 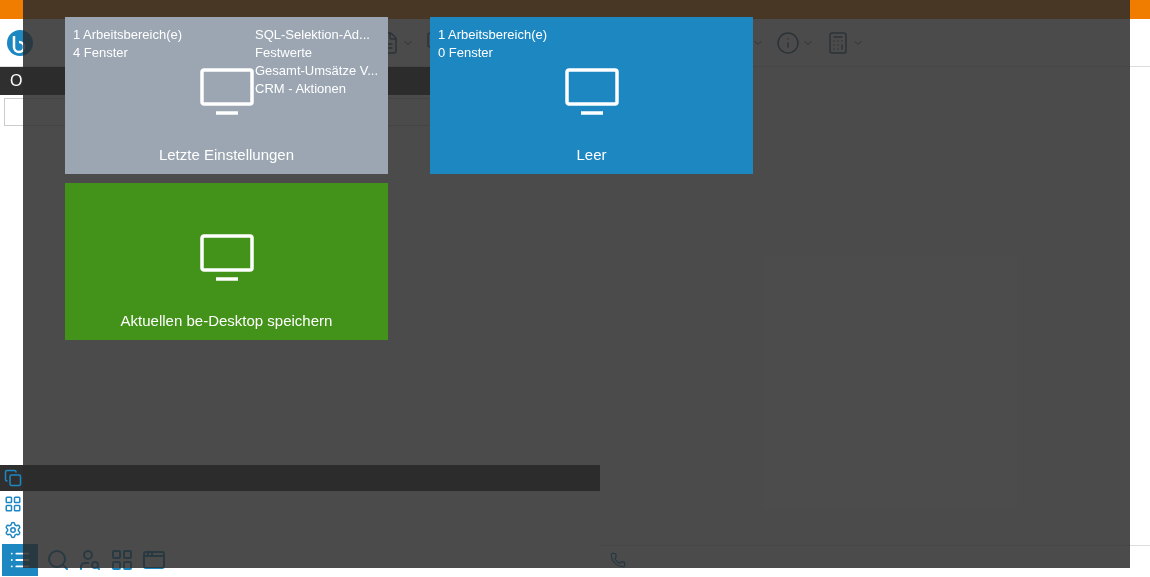 I want to click on tile-title: Letzte Einstellungen, so click(x=226, y=154).